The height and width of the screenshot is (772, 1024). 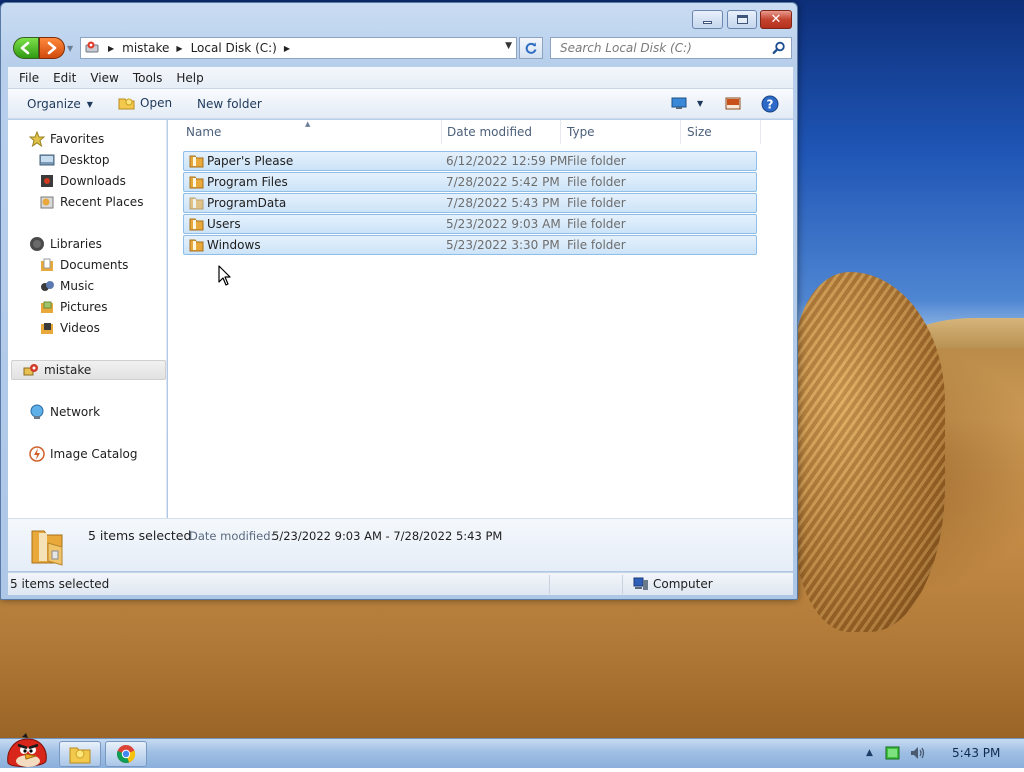 What do you see at coordinates (234, 48) in the screenshot?
I see `breadcrumb-local-disk: Local Disk (C:)` at bounding box center [234, 48].